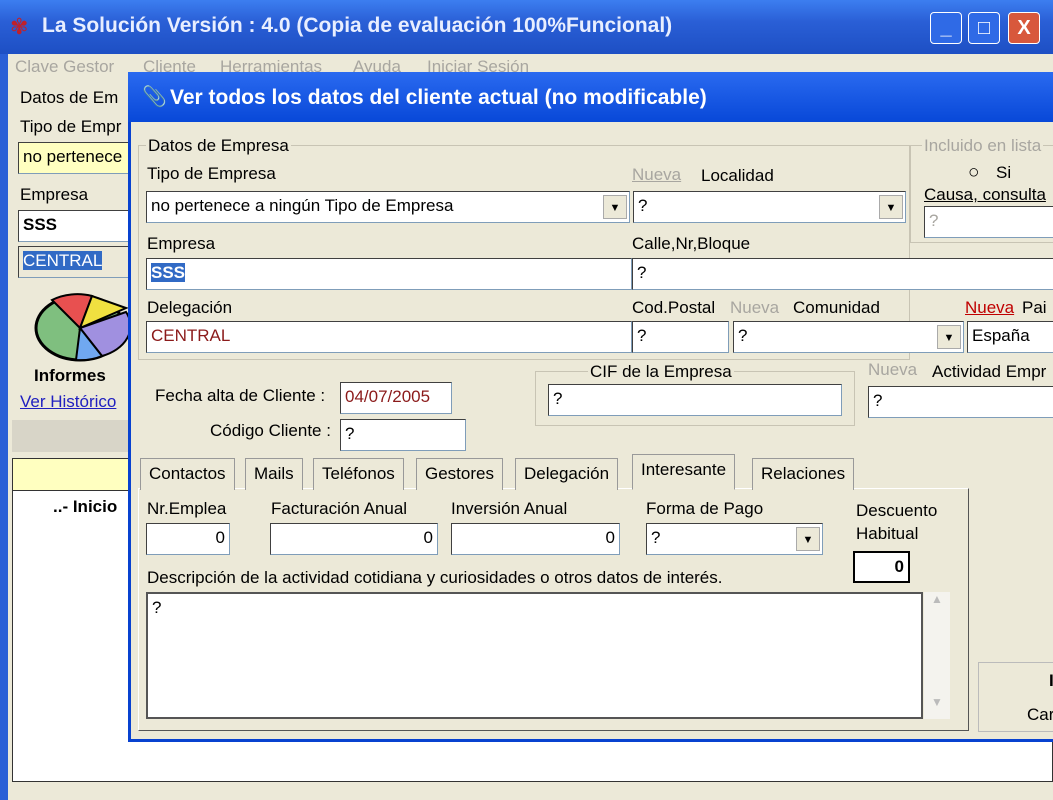 Image resolution: width=1053 pixels, height=800 pixels. Describe the element at coordinates (389, 337) in the screenshot. I see `delegacion-input: CENTRAL` at that location.